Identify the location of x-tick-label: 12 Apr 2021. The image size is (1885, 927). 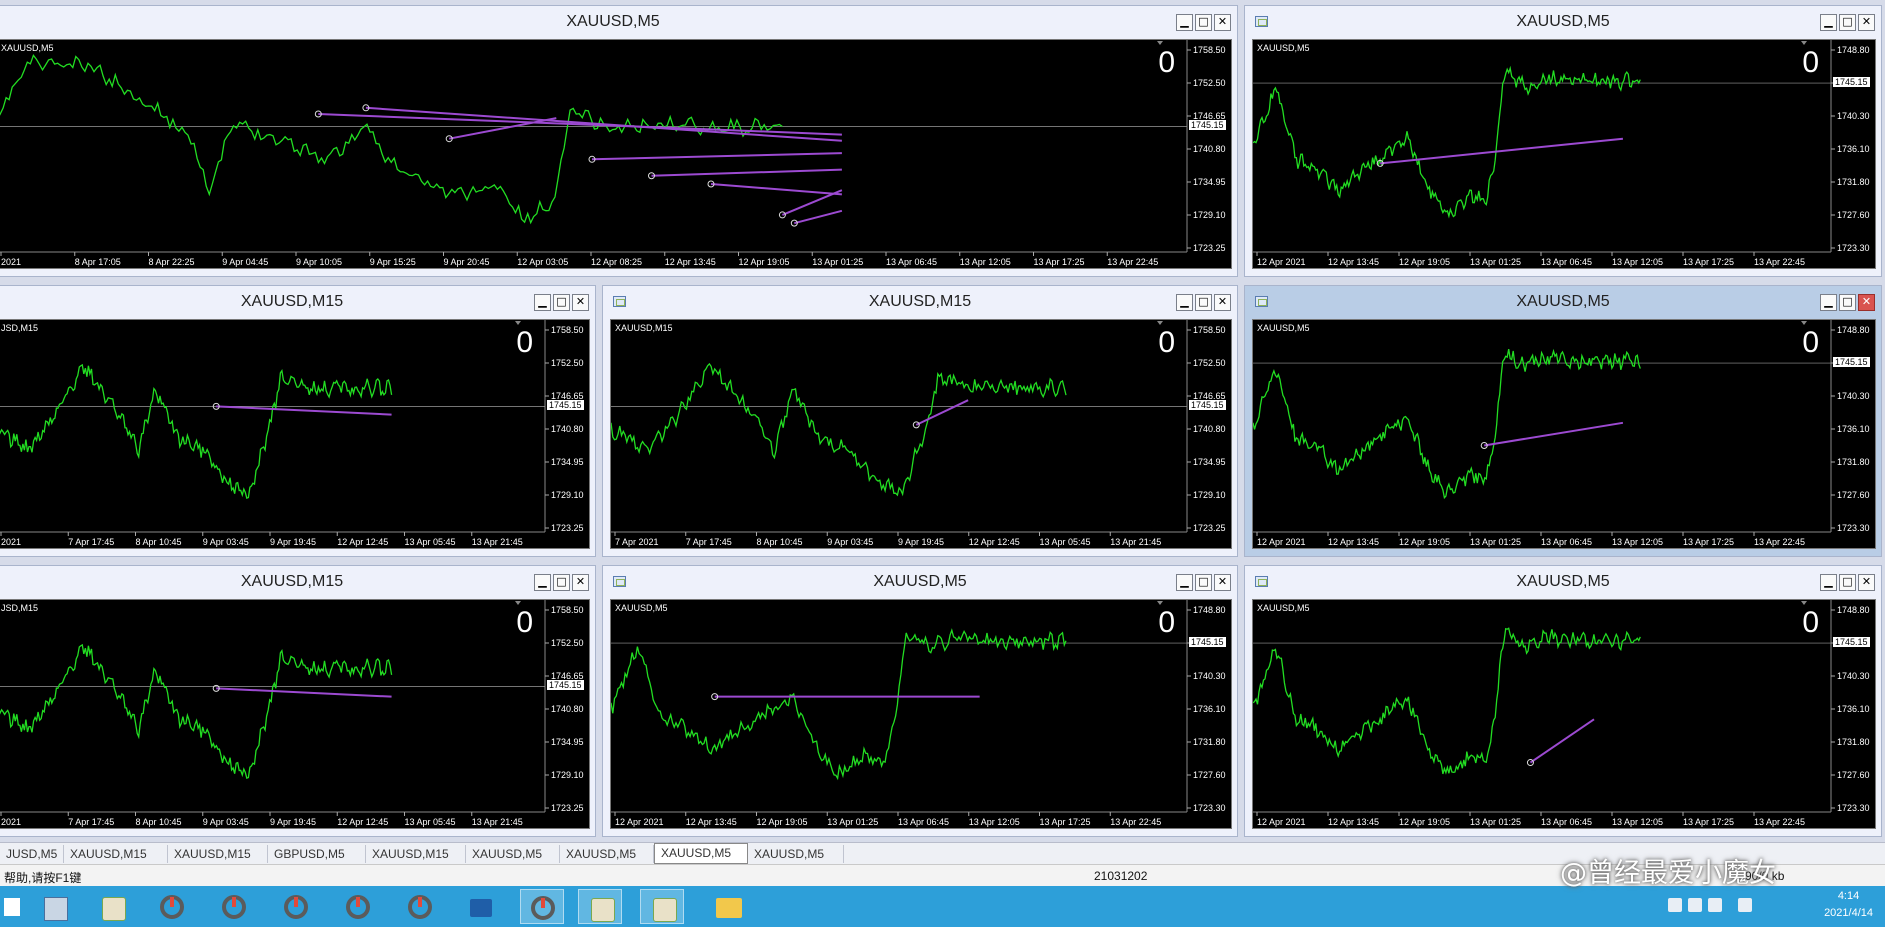
(1281, 822).